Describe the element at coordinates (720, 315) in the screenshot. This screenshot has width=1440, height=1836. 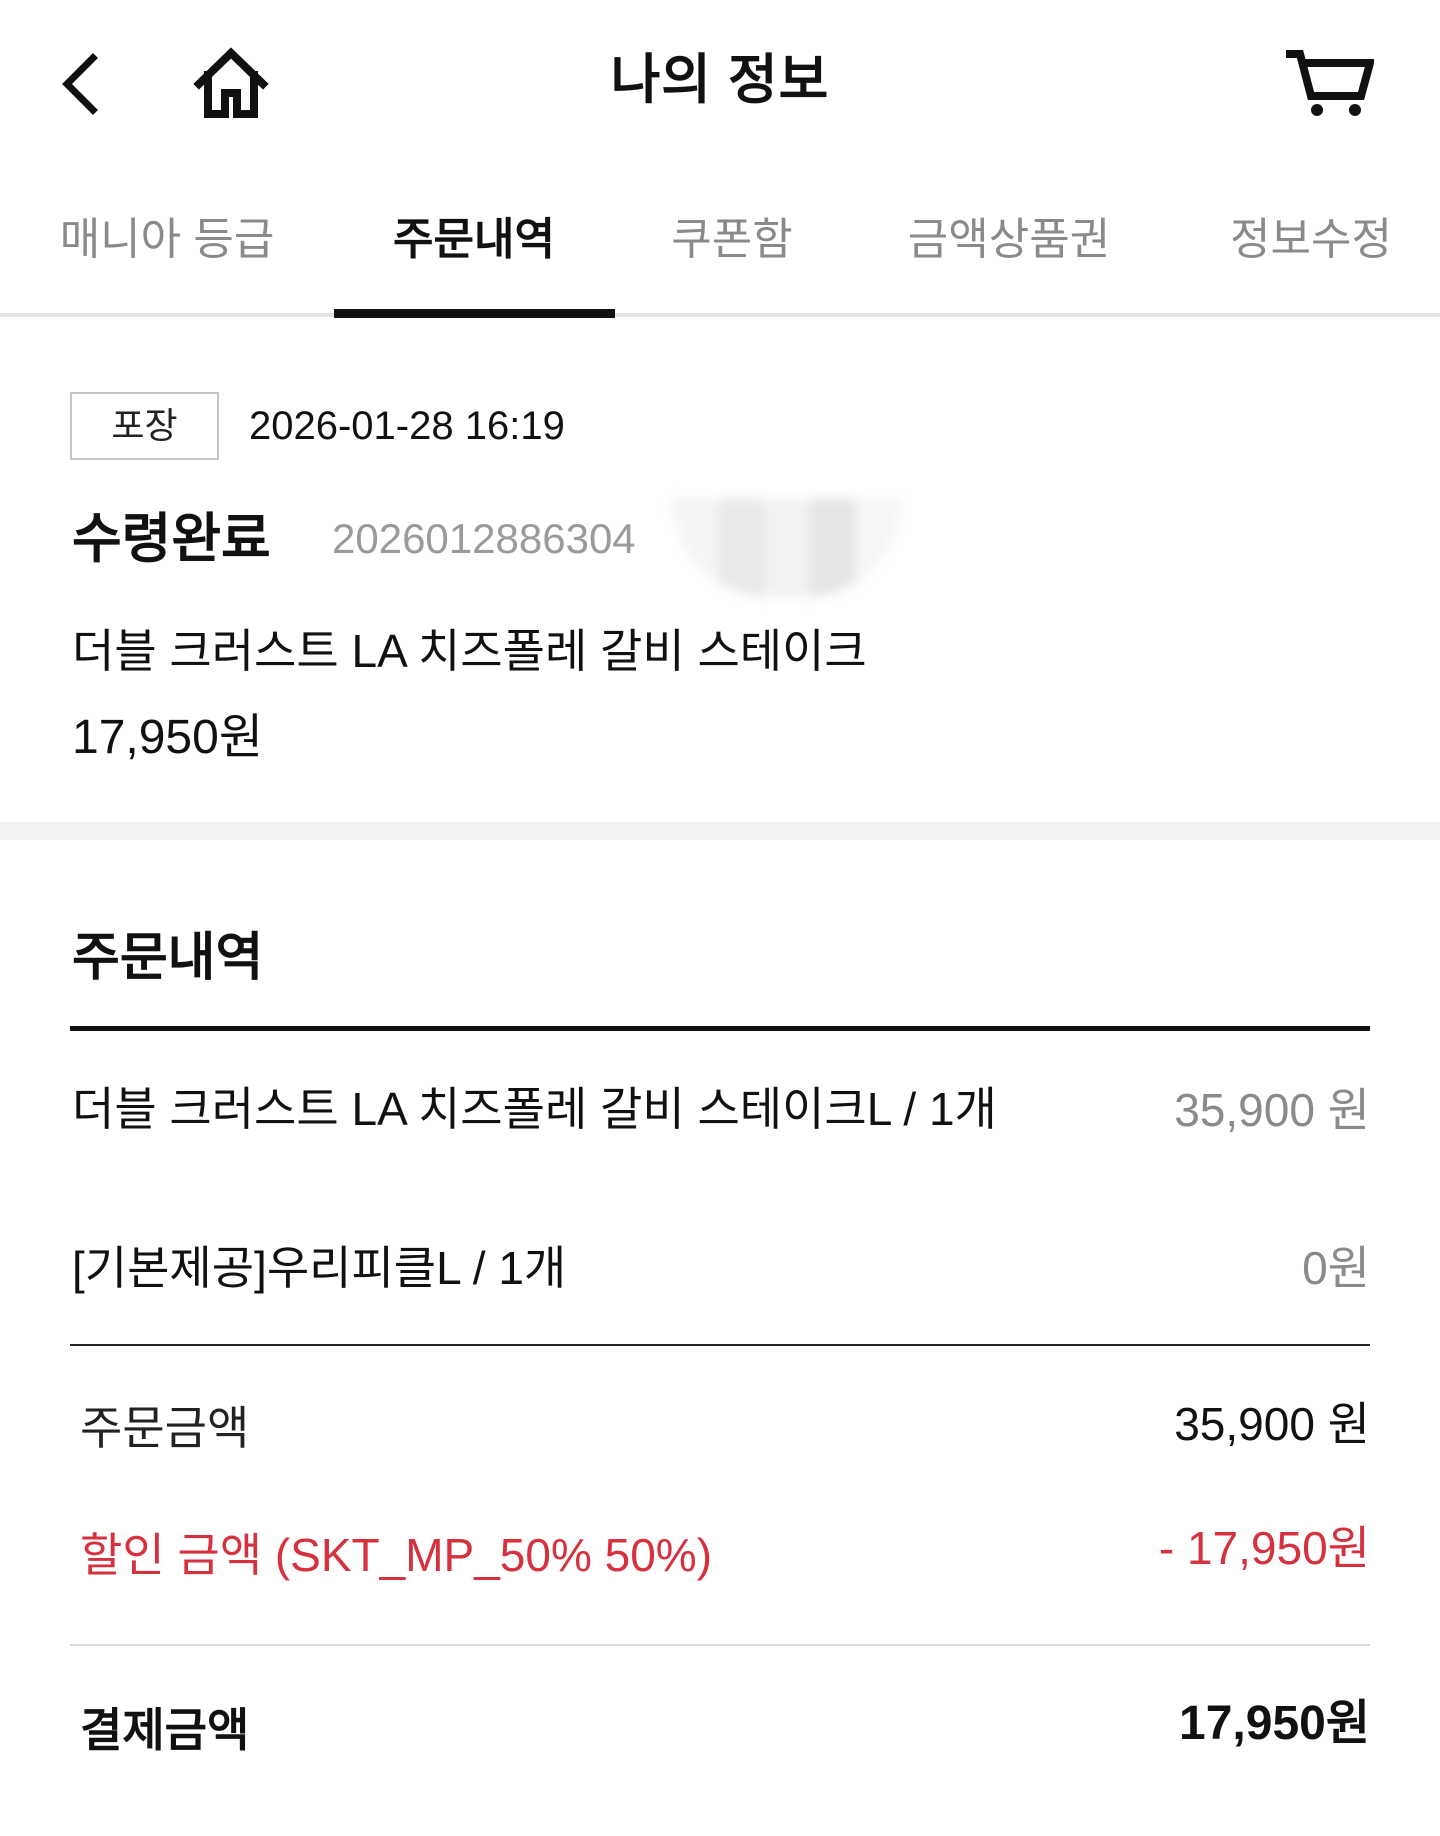
I see `tab-divider` at that location.